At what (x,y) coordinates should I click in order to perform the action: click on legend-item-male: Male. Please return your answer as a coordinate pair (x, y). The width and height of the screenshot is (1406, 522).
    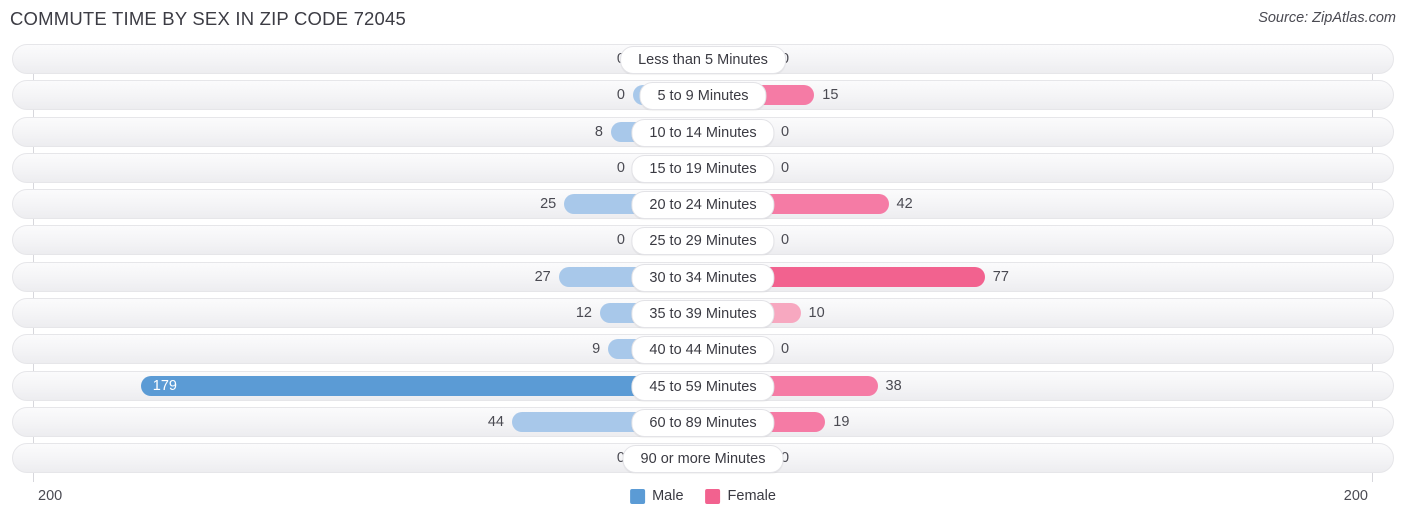
    Looking at the image, I should click on (657, 496).